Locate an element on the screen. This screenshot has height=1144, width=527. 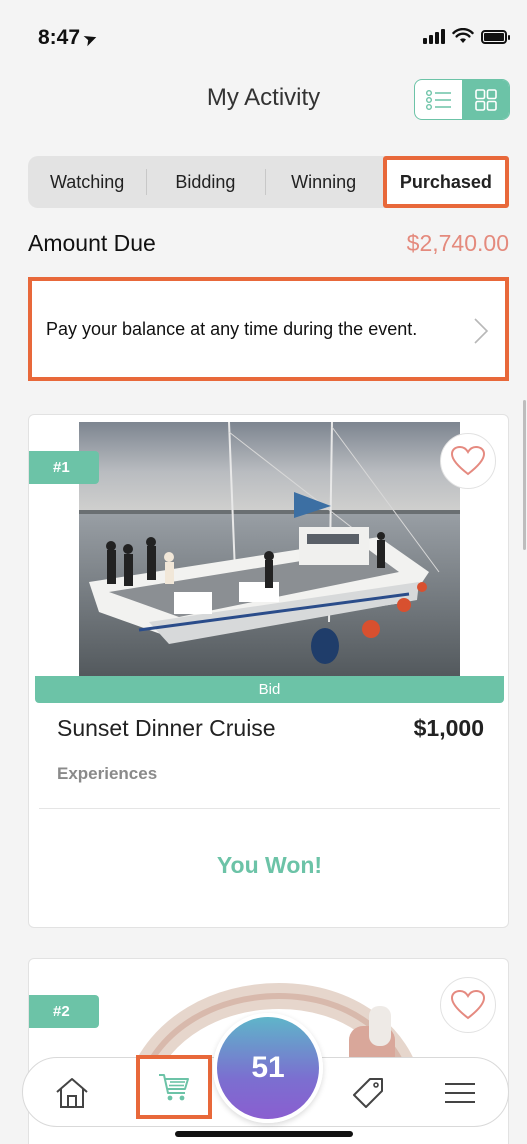
item-category: Experiences is located at coordinates (107, 773).